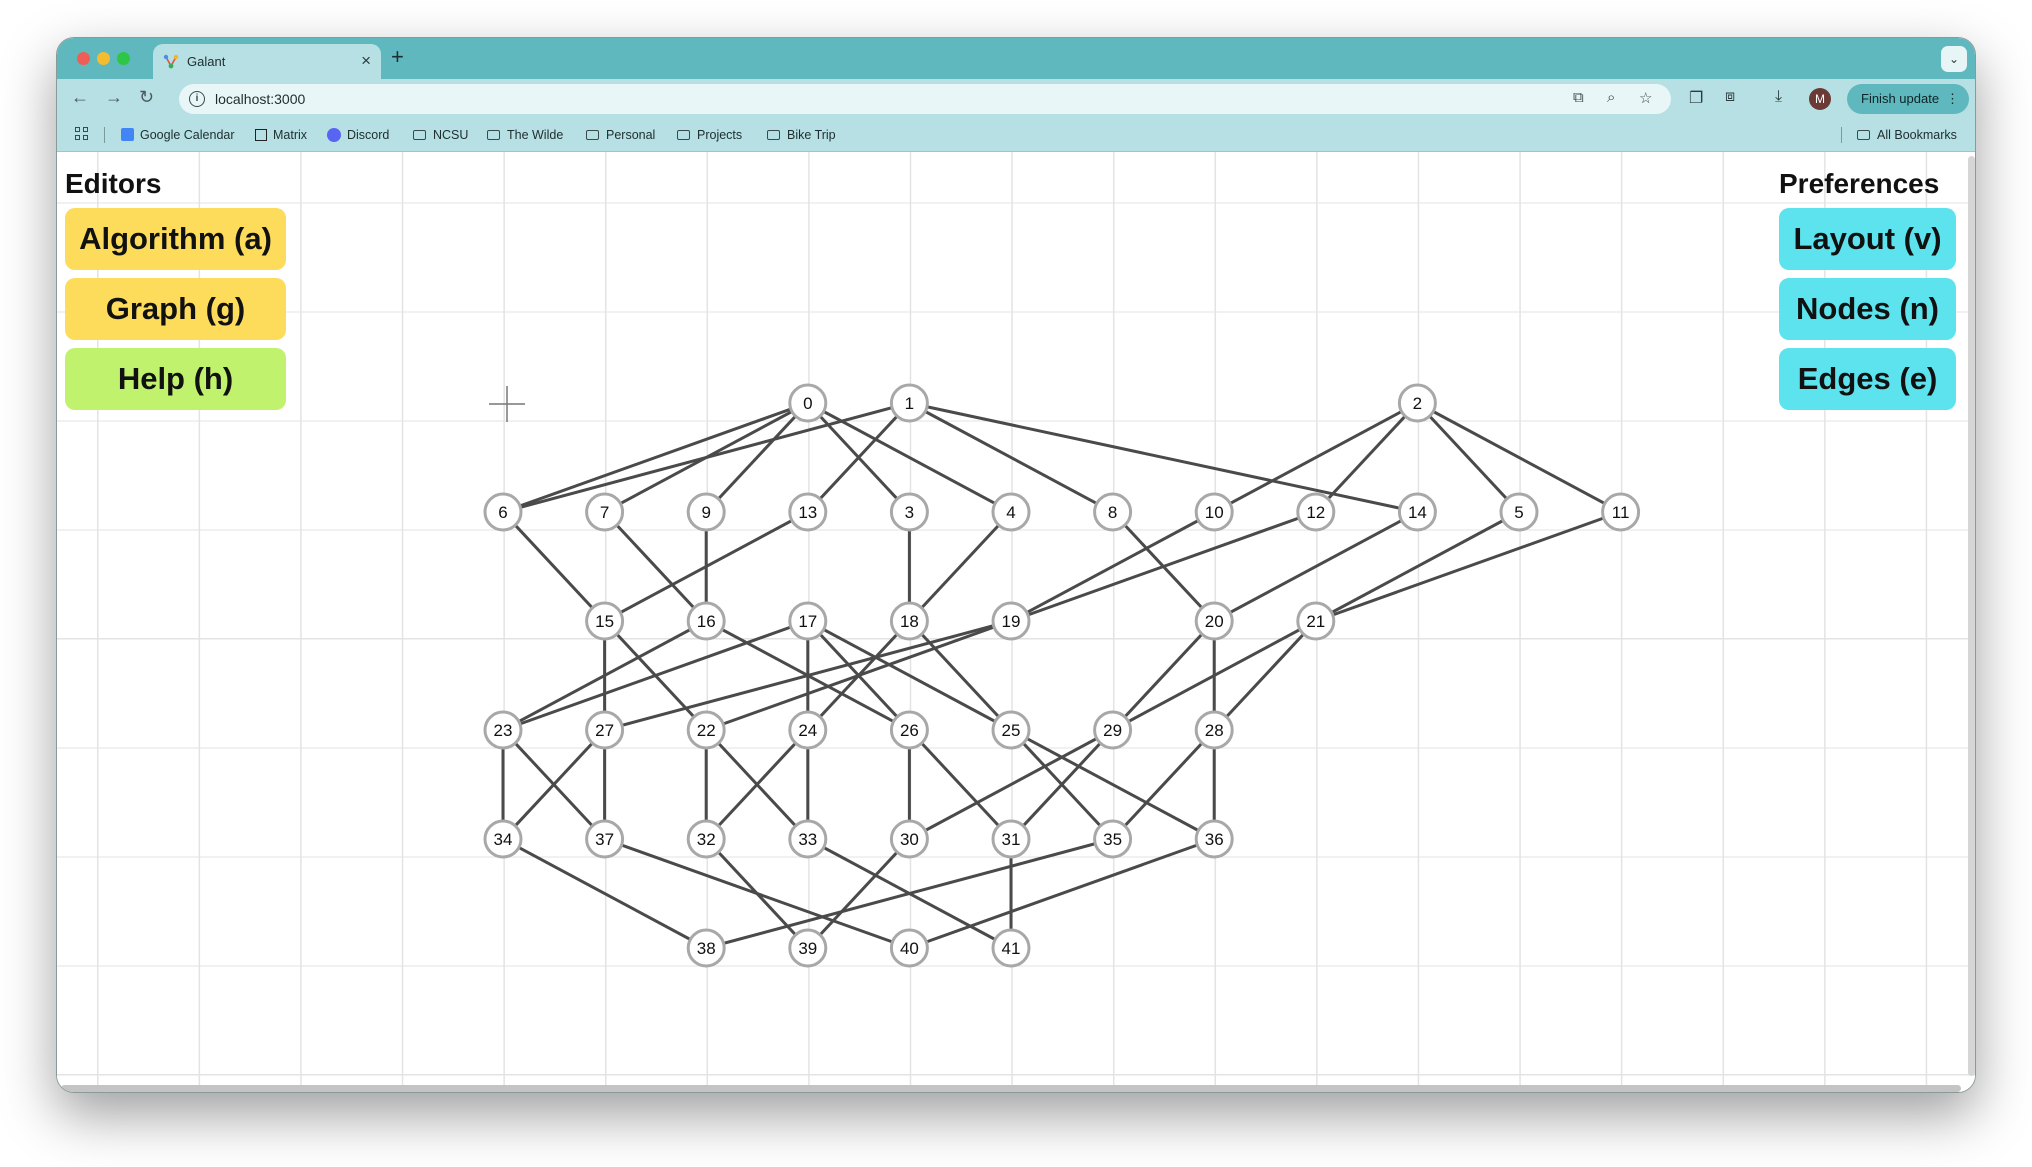 The image size is (2032, 1167). What do you see at coordinates (1954, 59) in the screenshot?
I see `tab-search-chevron-icon: ⌄` at bounding box center [1954, 59].